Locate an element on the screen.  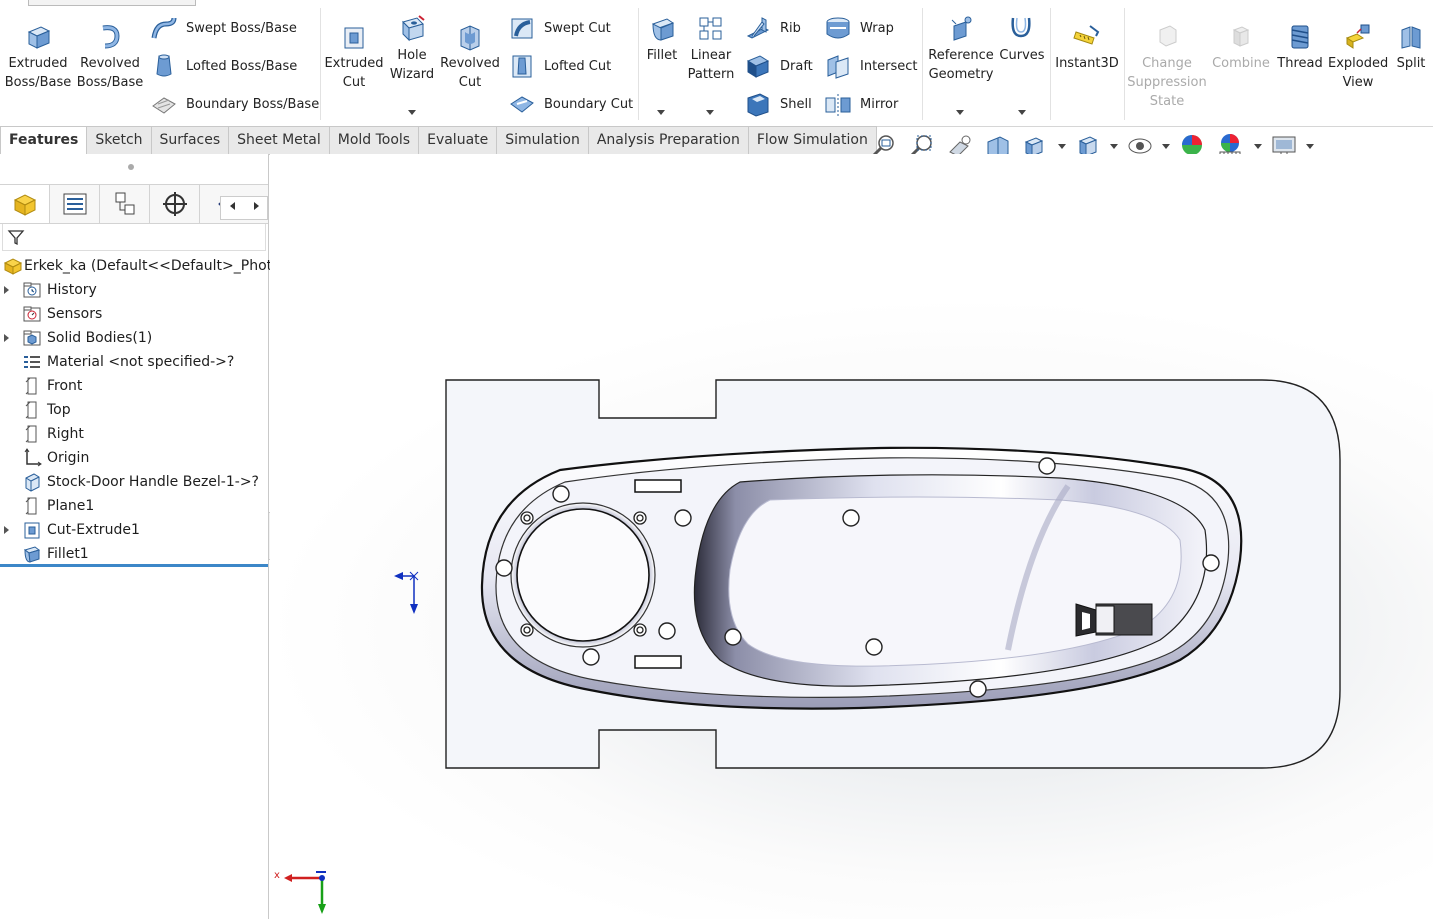
scroll-left-icon is located at coordinates (232, 206).